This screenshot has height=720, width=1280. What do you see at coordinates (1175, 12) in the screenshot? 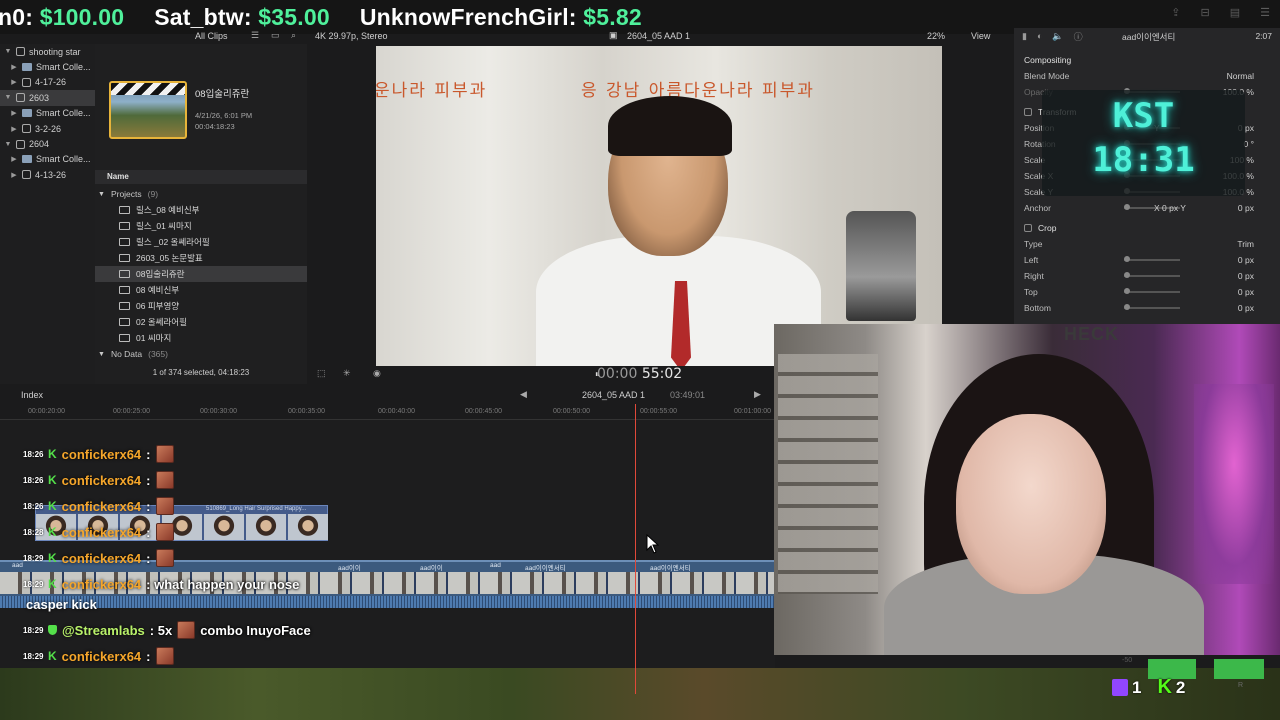
I see `share-icon: ⇪` at bounding box center [1175, 12].